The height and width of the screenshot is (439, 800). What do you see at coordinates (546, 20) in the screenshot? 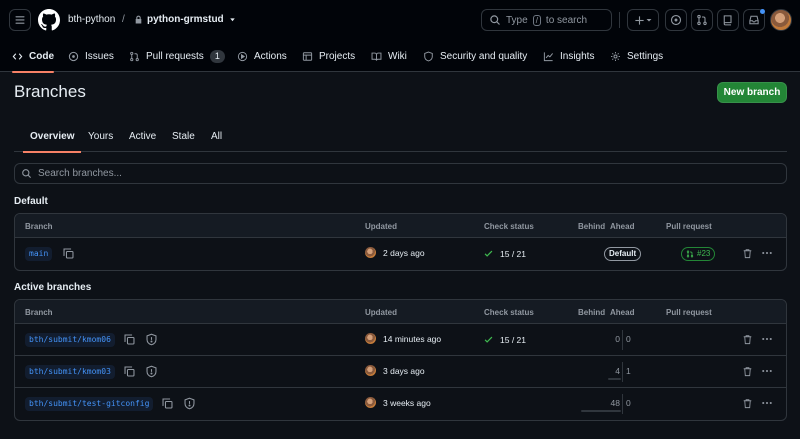
I see `global-search: Type / to search` at bounding box center [546, 20].